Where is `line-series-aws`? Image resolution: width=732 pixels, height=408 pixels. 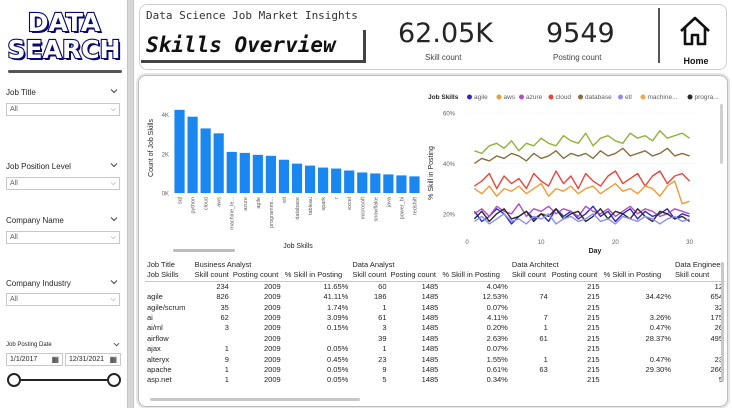 line-series-aws is located at coordinates (582, 192).